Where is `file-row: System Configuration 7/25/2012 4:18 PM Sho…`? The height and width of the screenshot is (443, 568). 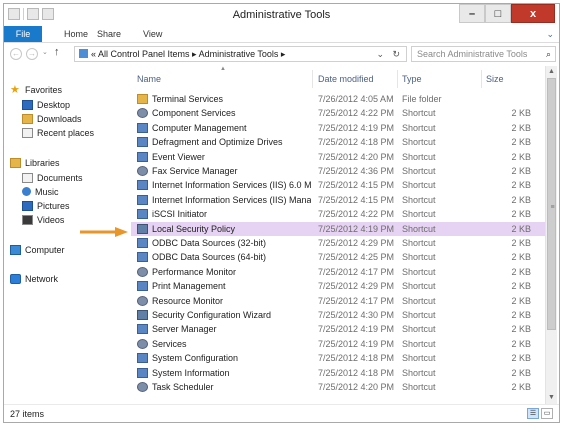
file-row: System Configuration 7/25/2012 4:18 PM Sho… is located at coordinates (338, 358).